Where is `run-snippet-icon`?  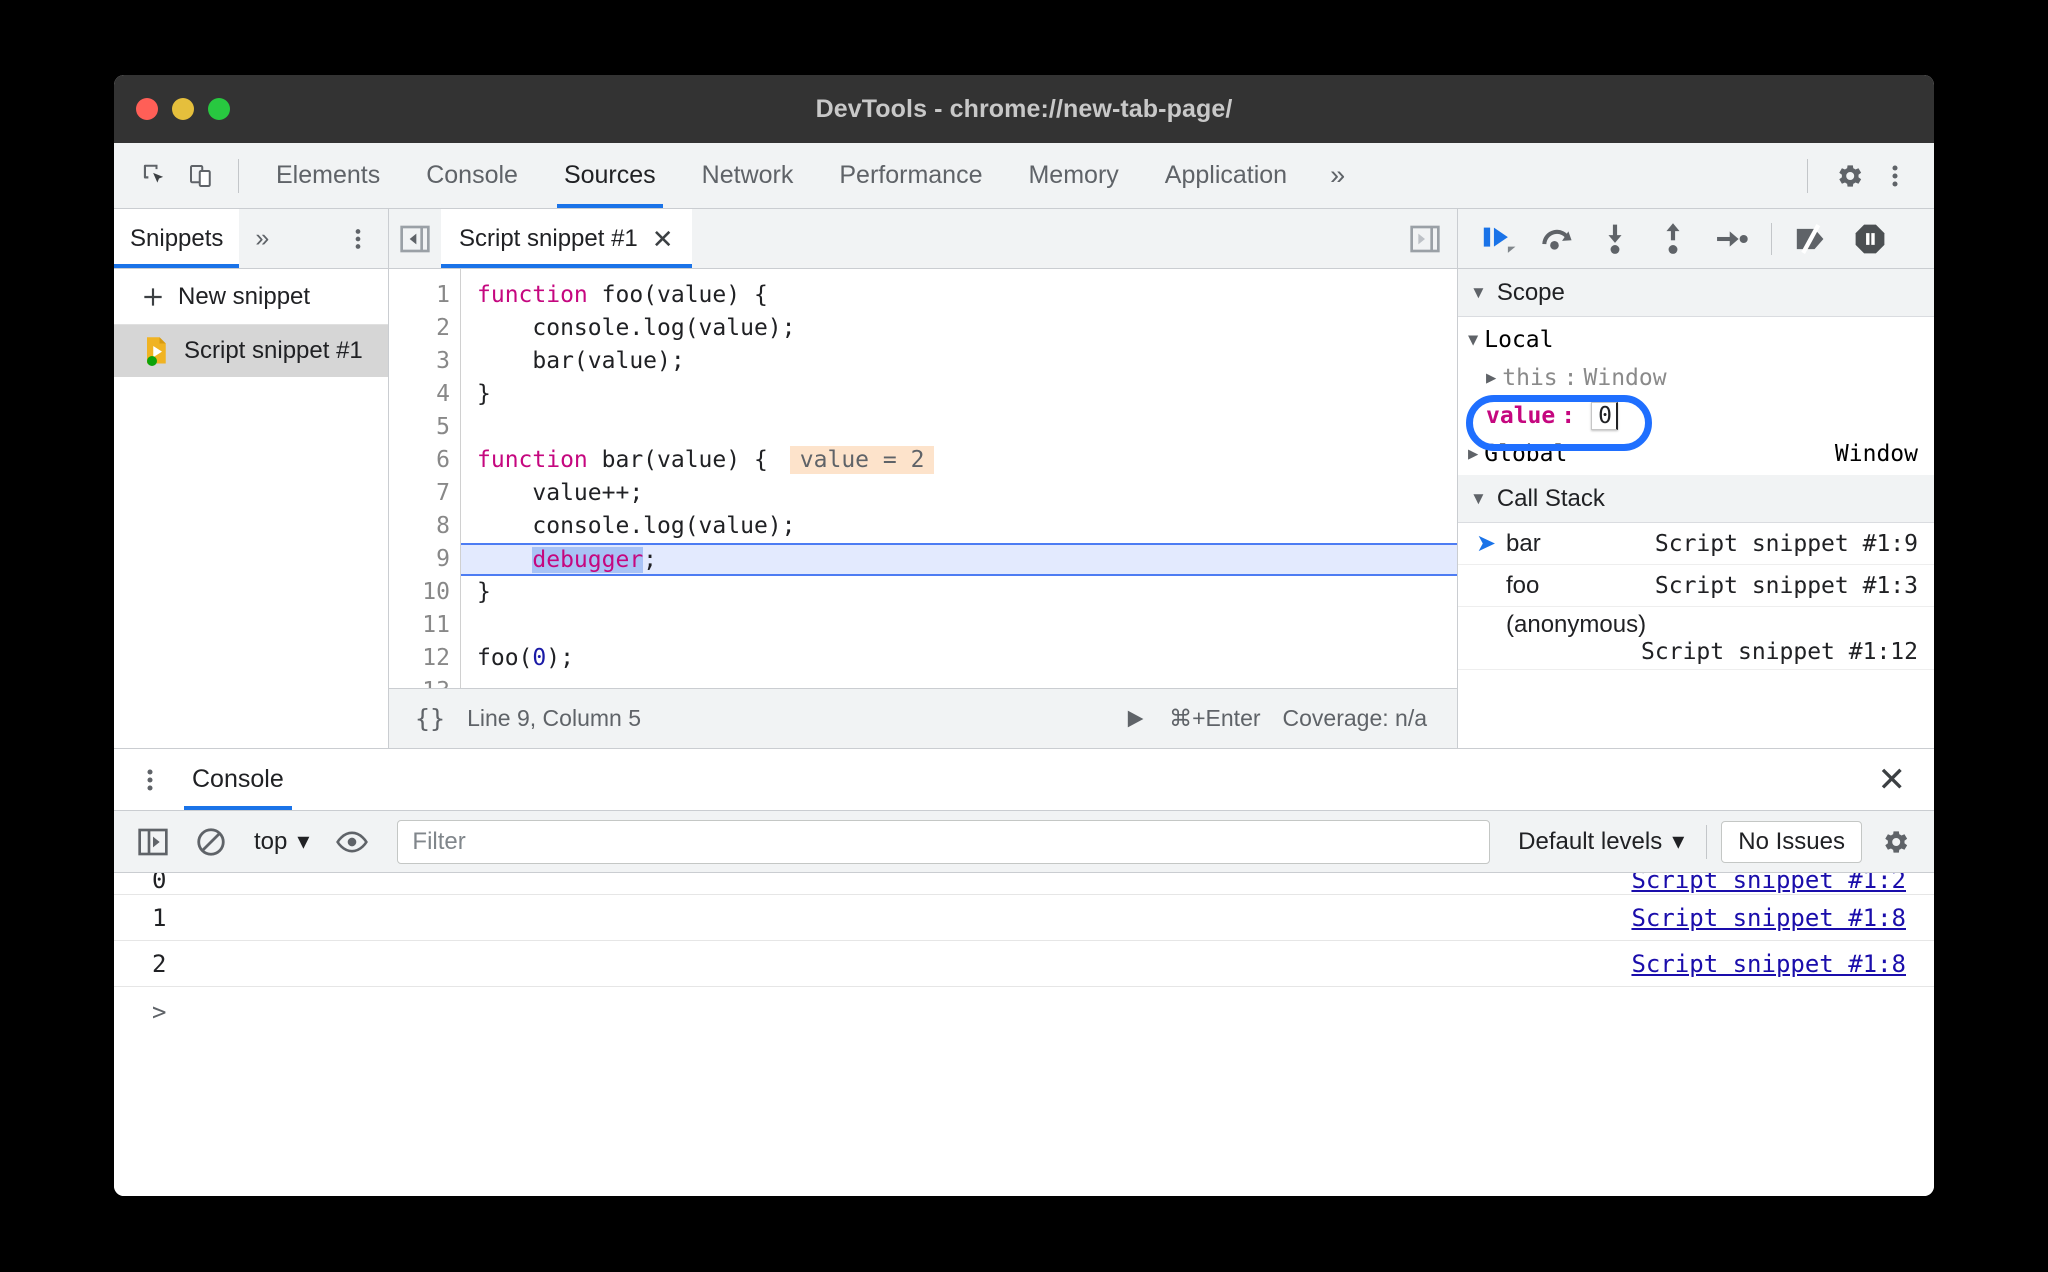 run-snippet-icon is located at coordinates (1135, 719).